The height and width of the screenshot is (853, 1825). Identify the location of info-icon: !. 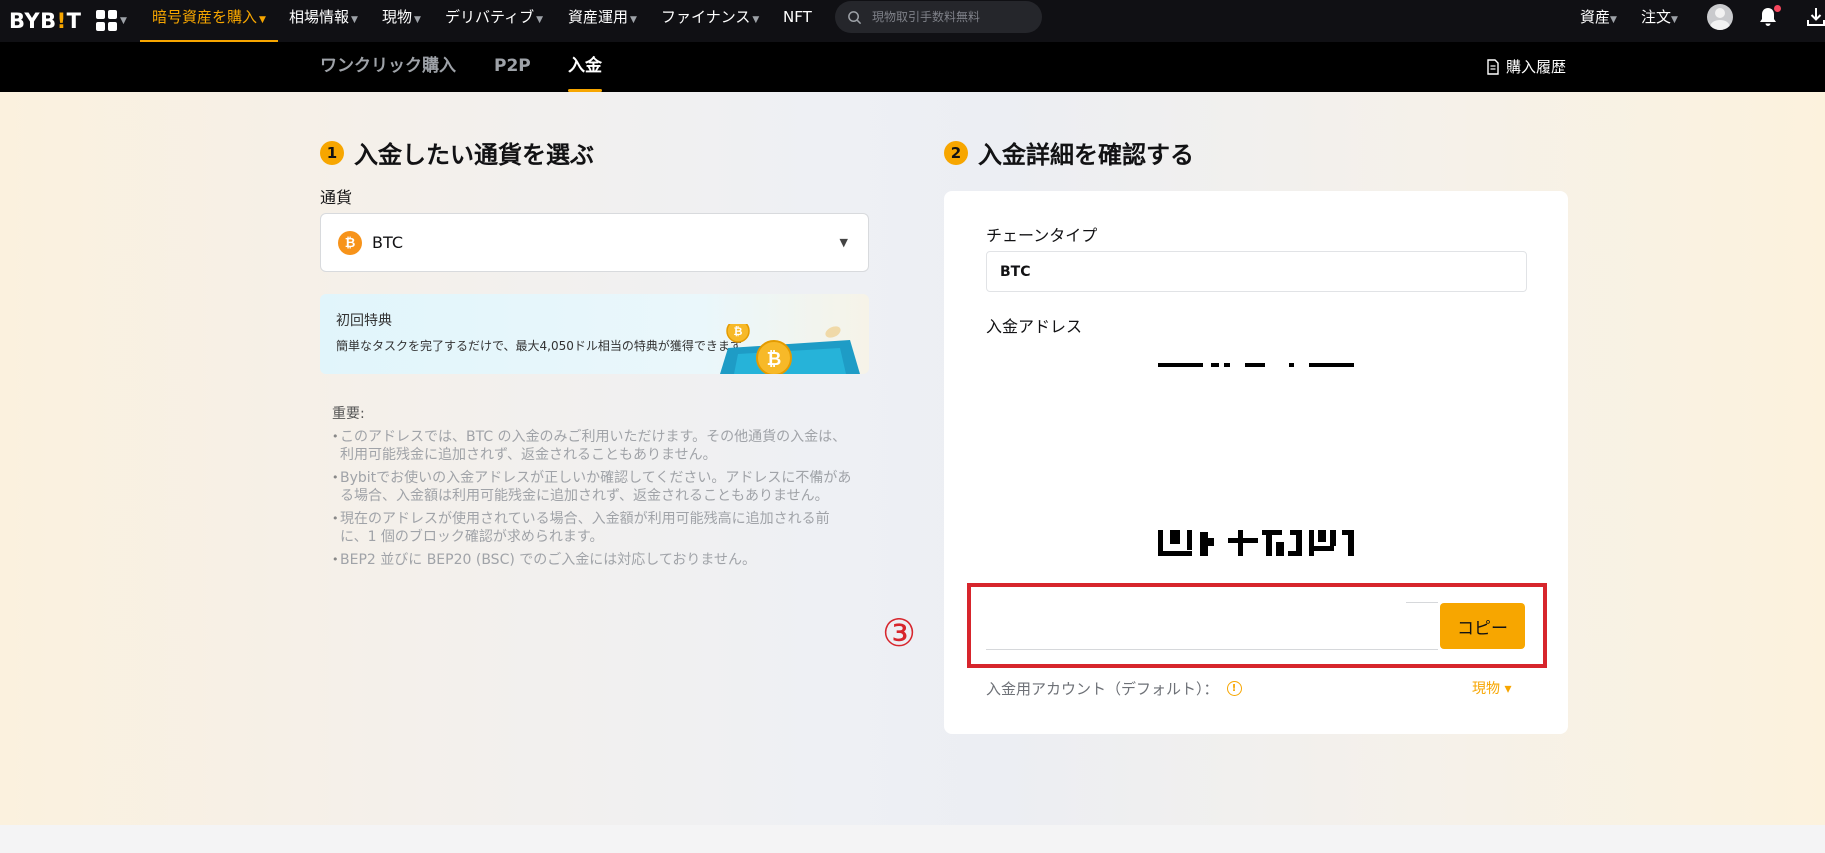
(1234, 688).